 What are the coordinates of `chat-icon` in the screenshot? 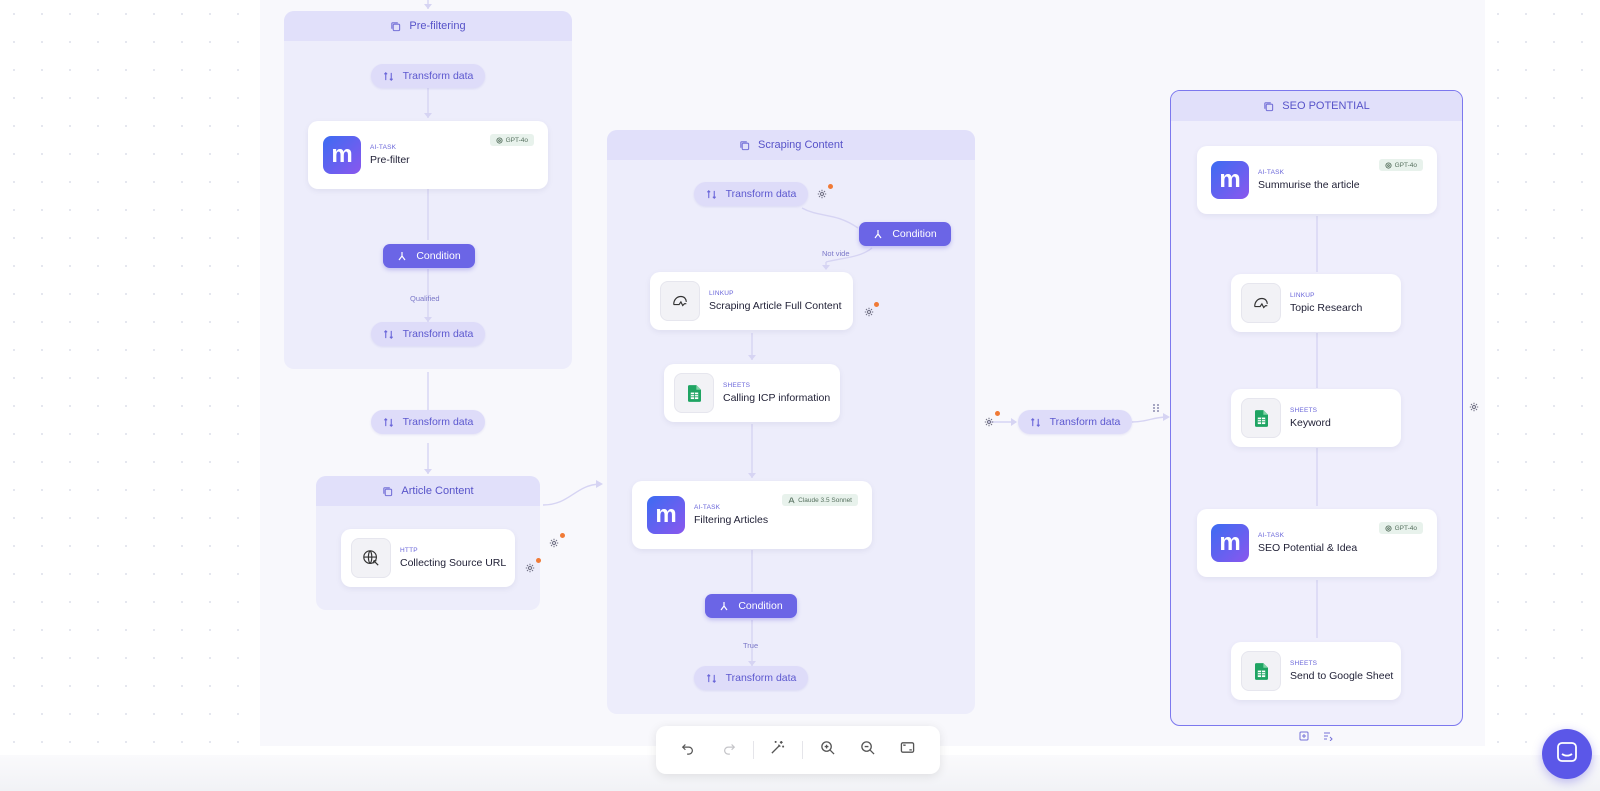 It's located at (1567, 754).